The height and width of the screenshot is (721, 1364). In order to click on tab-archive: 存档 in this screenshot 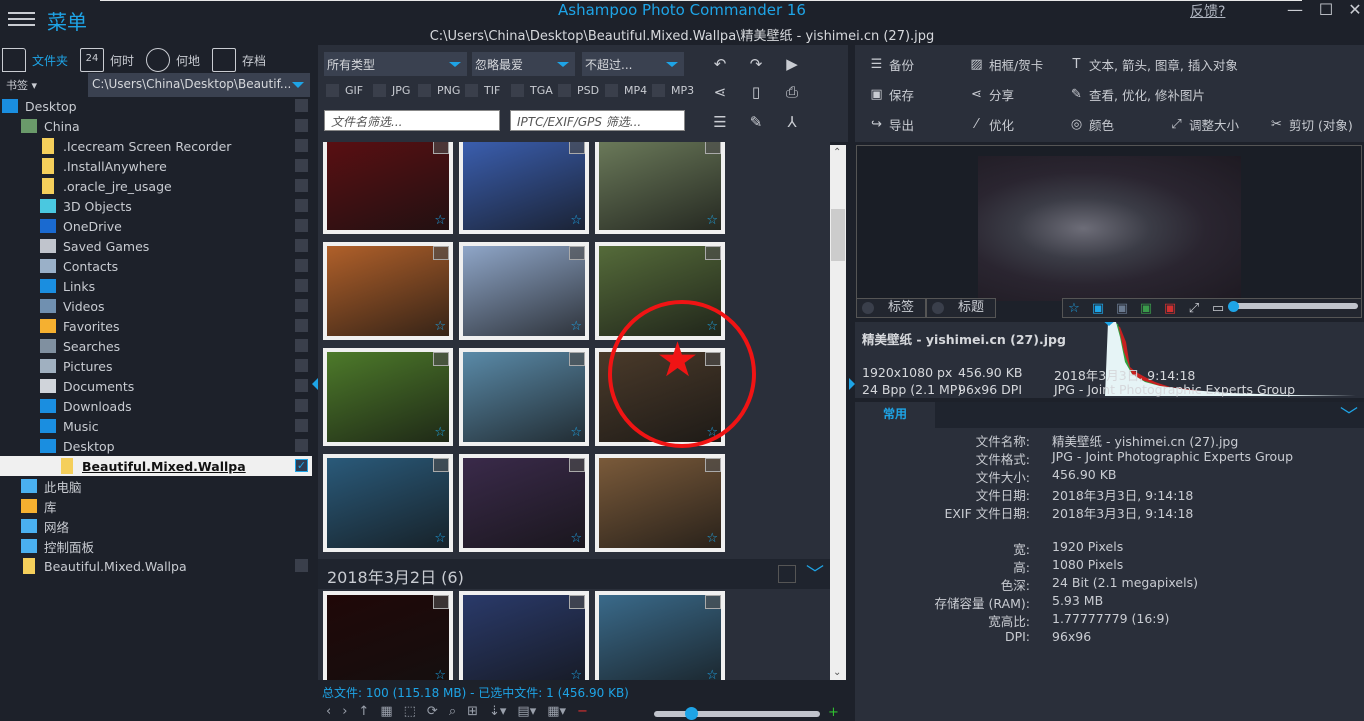, I will do `click(239, 60)`.